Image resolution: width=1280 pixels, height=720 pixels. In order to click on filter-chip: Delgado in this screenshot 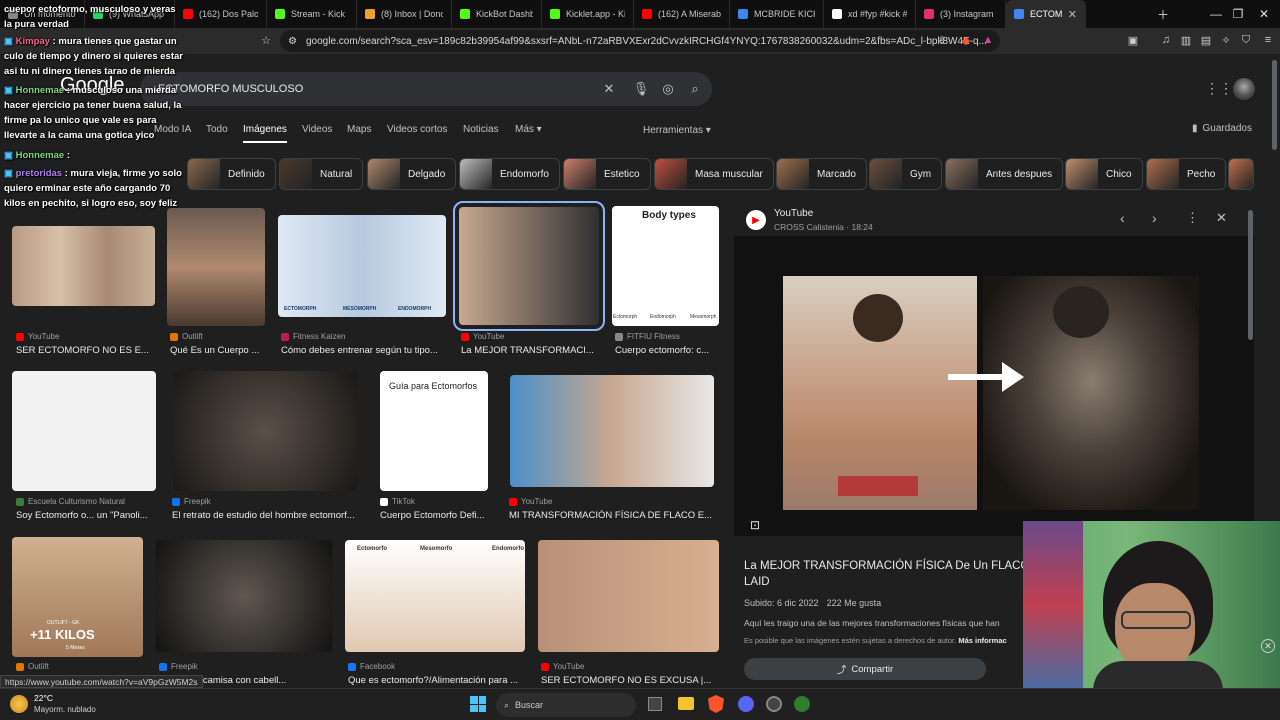, I will do `click(412, 174)`.